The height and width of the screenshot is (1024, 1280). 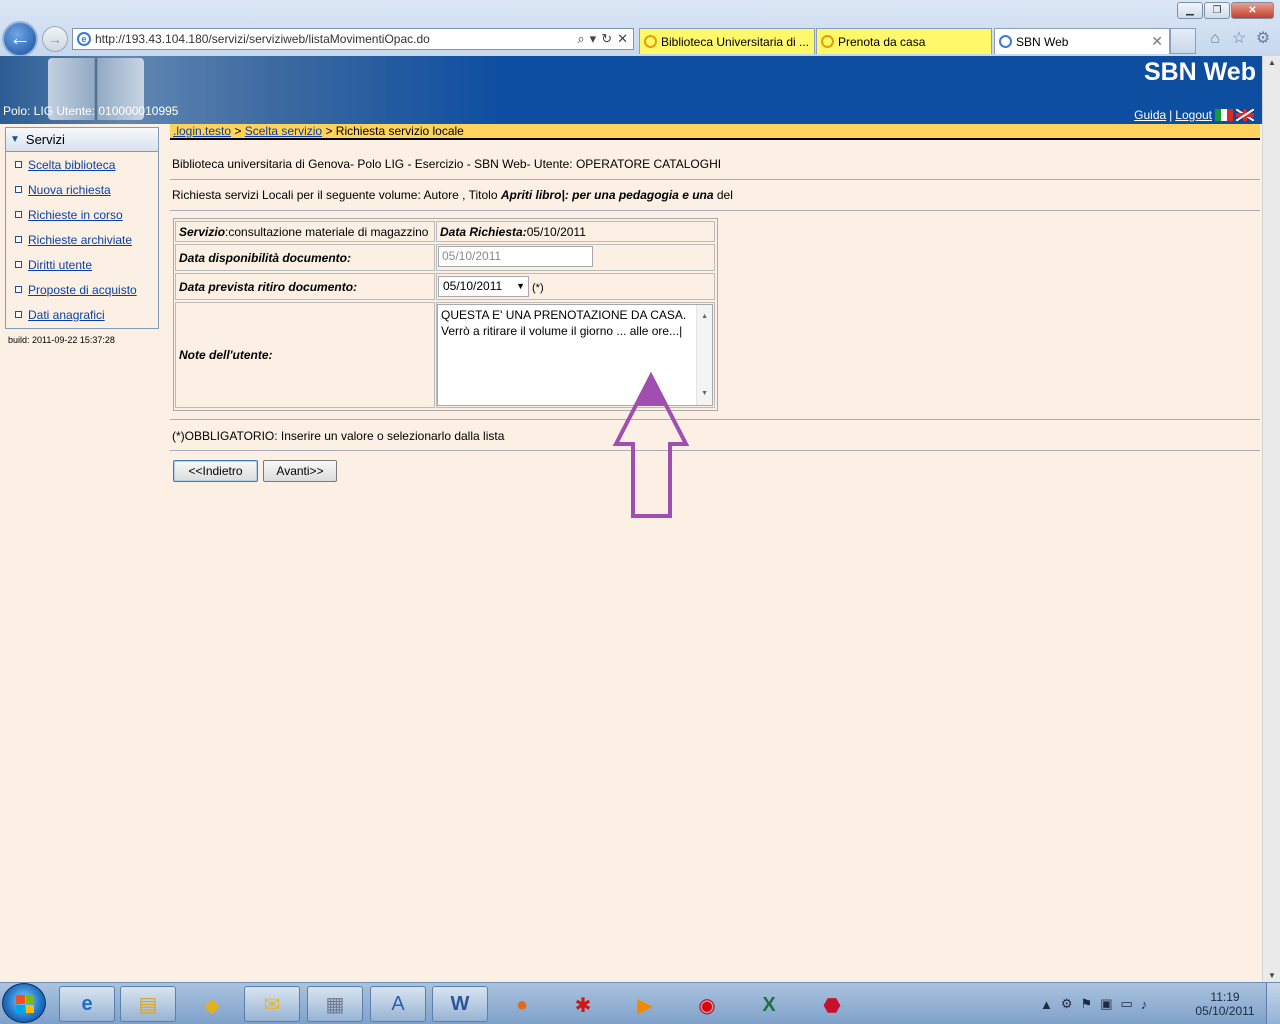 What do you see at coordinates (1067, 1004) in the screenshot?
I see `network-tray-icon: ⚙` at bounding box center [1067, 1004].